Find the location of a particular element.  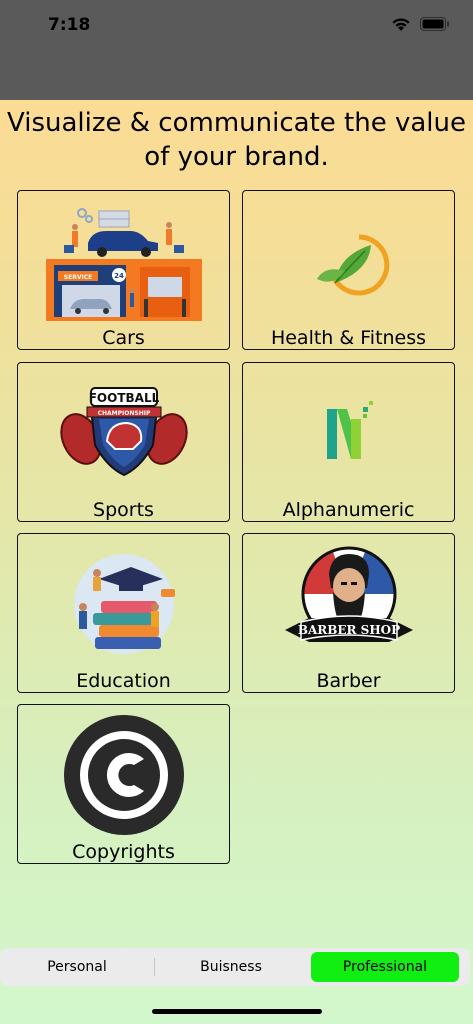

education-books-illustration is located at coordinates (123, 604).